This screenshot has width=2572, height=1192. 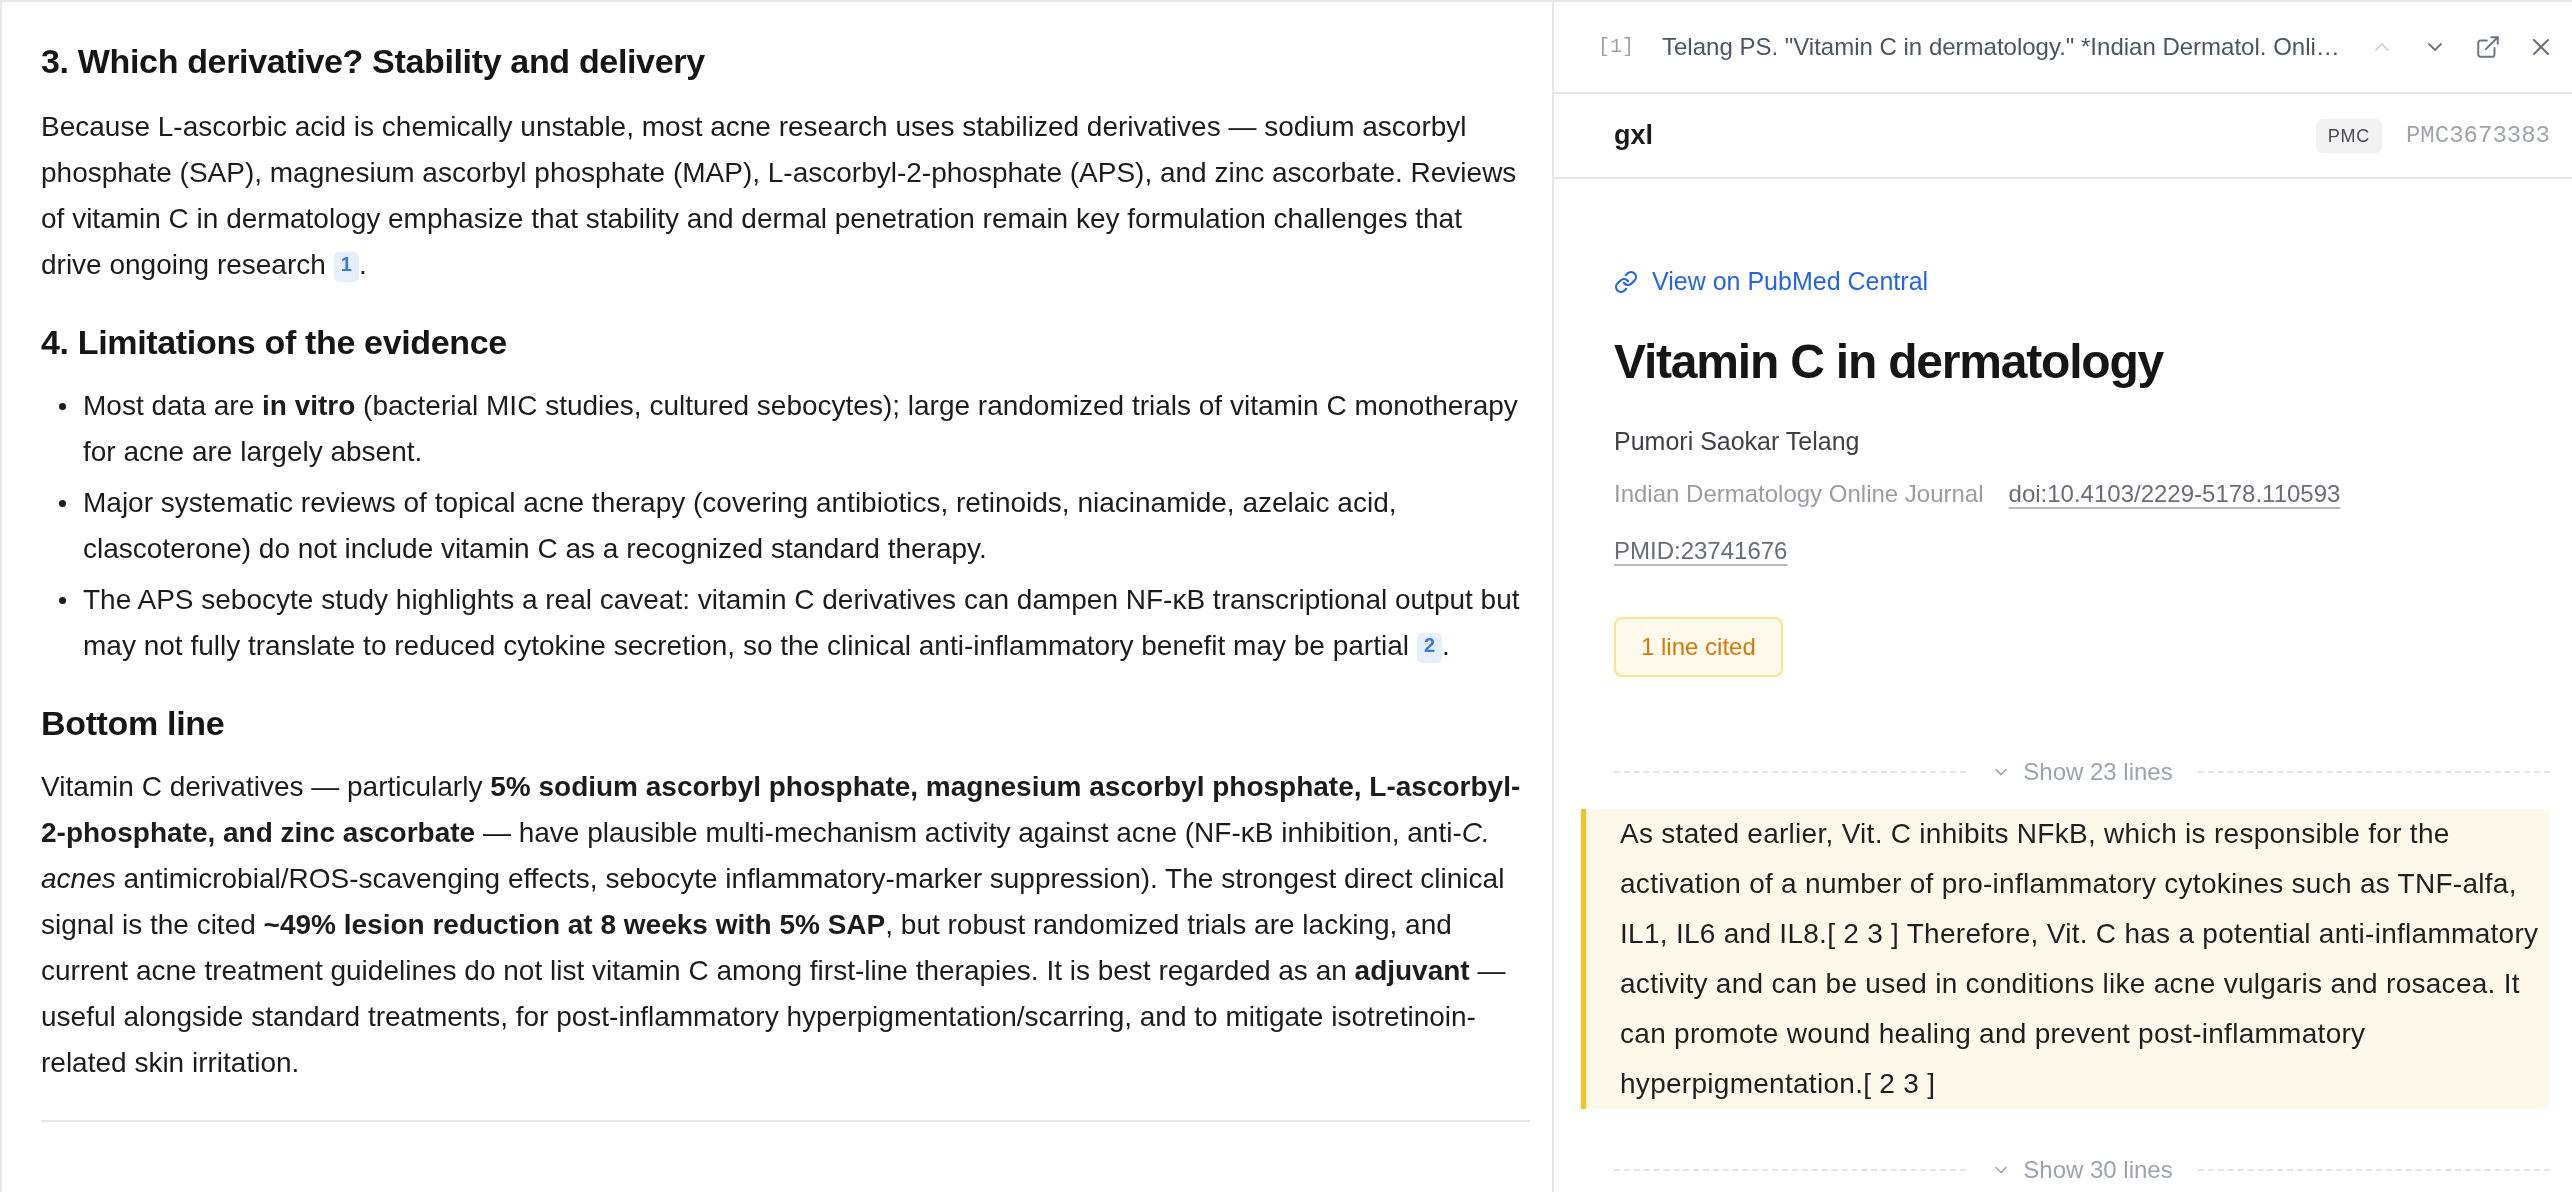 I want to click on section-heading: 4. Limitations of the evidence, so click(x=274, y=342).